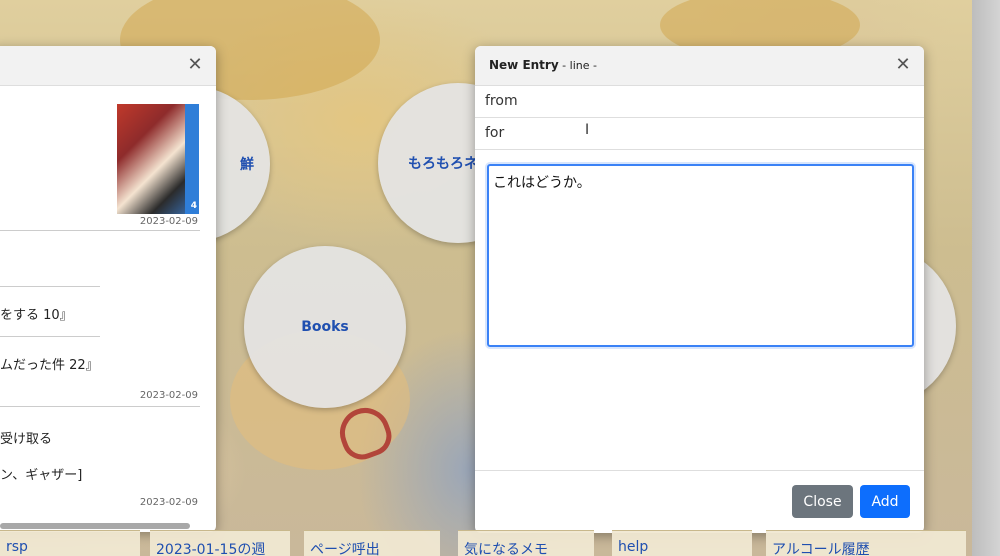 Image resolution: width=1000 pixels, height=556 pixels. I want to click on tab-alcohol-history: アルコール履歴, so click(866, 543).